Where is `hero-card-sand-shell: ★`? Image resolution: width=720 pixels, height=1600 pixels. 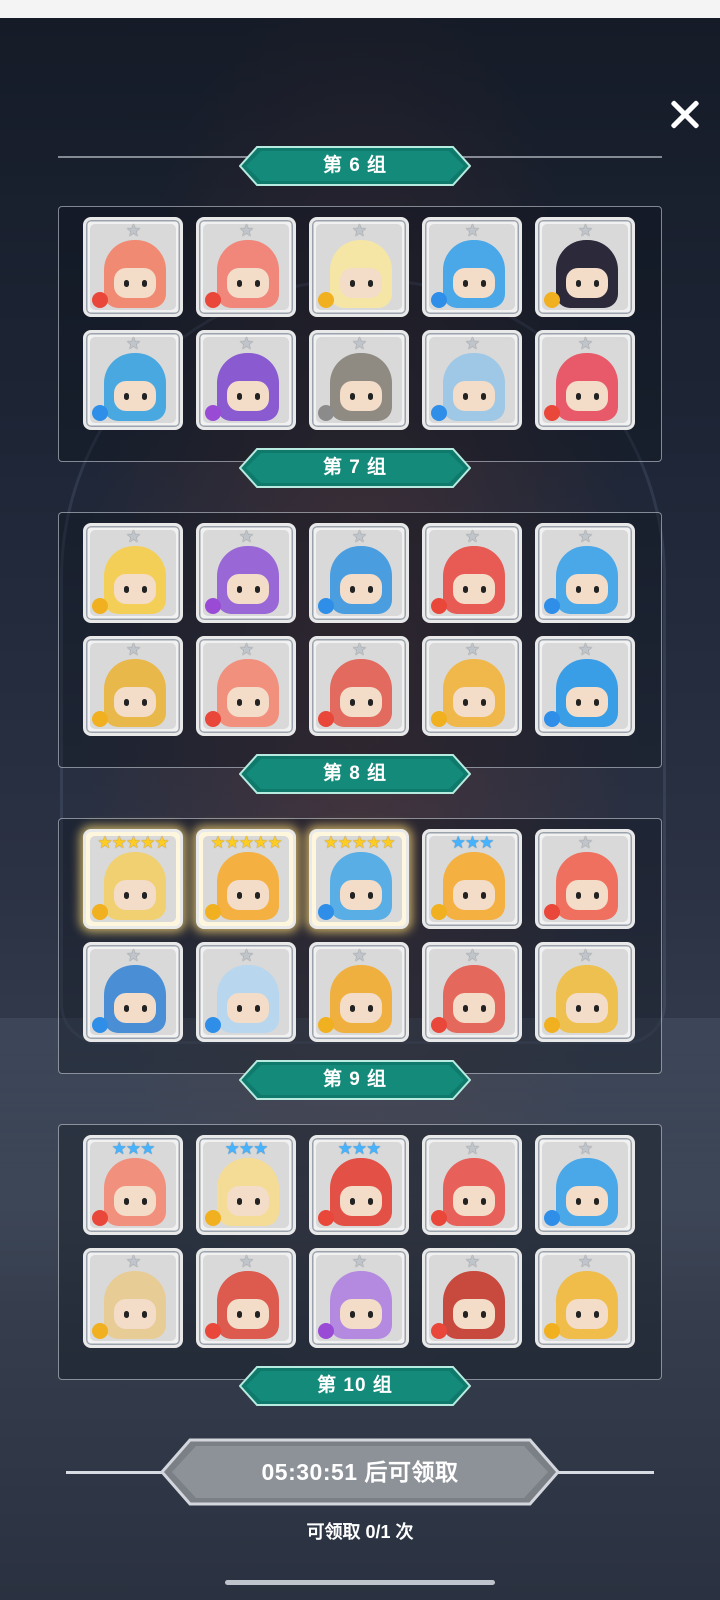
hero-card-sand-shell: ★ is located at coordinates (133, 1298).